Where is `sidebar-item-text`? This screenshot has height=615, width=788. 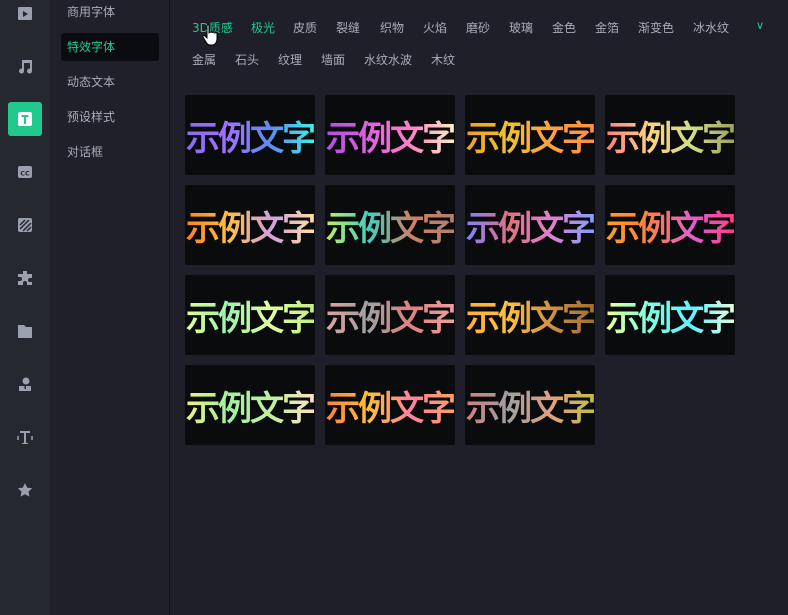
sidebar-item-text is located at coordinates (25, 119).